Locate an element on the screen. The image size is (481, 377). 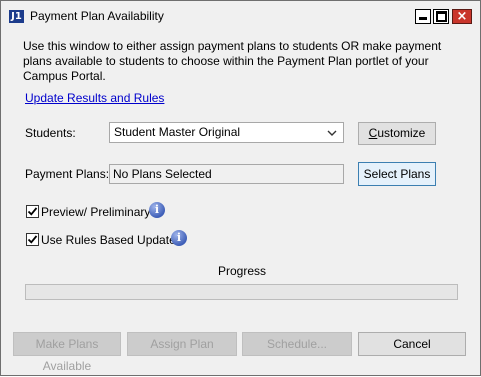
cancel-button: Cancel is located at coordinates (412, 344).